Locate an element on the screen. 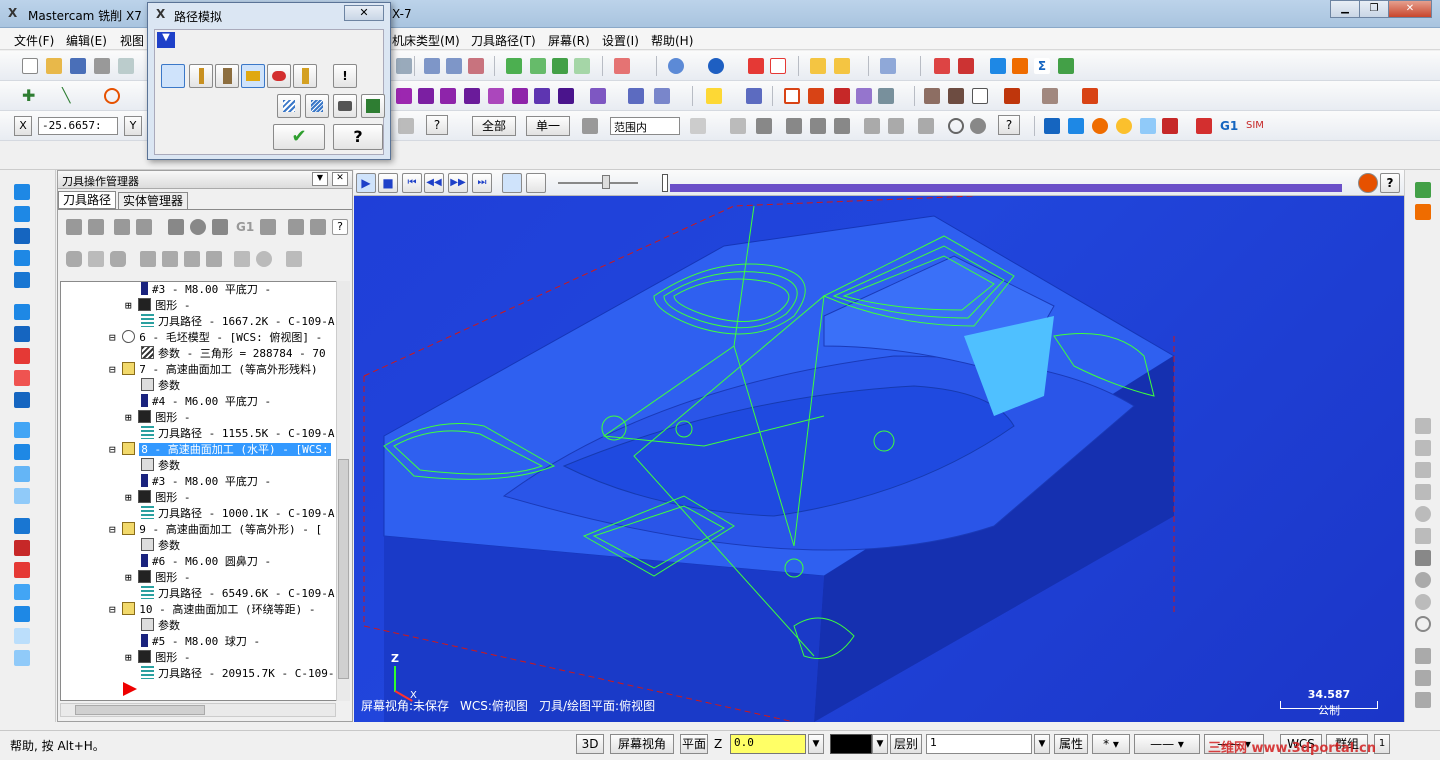 The image size is (1440, 760). analyze-5-icon is located at coordinates (1423, 514).